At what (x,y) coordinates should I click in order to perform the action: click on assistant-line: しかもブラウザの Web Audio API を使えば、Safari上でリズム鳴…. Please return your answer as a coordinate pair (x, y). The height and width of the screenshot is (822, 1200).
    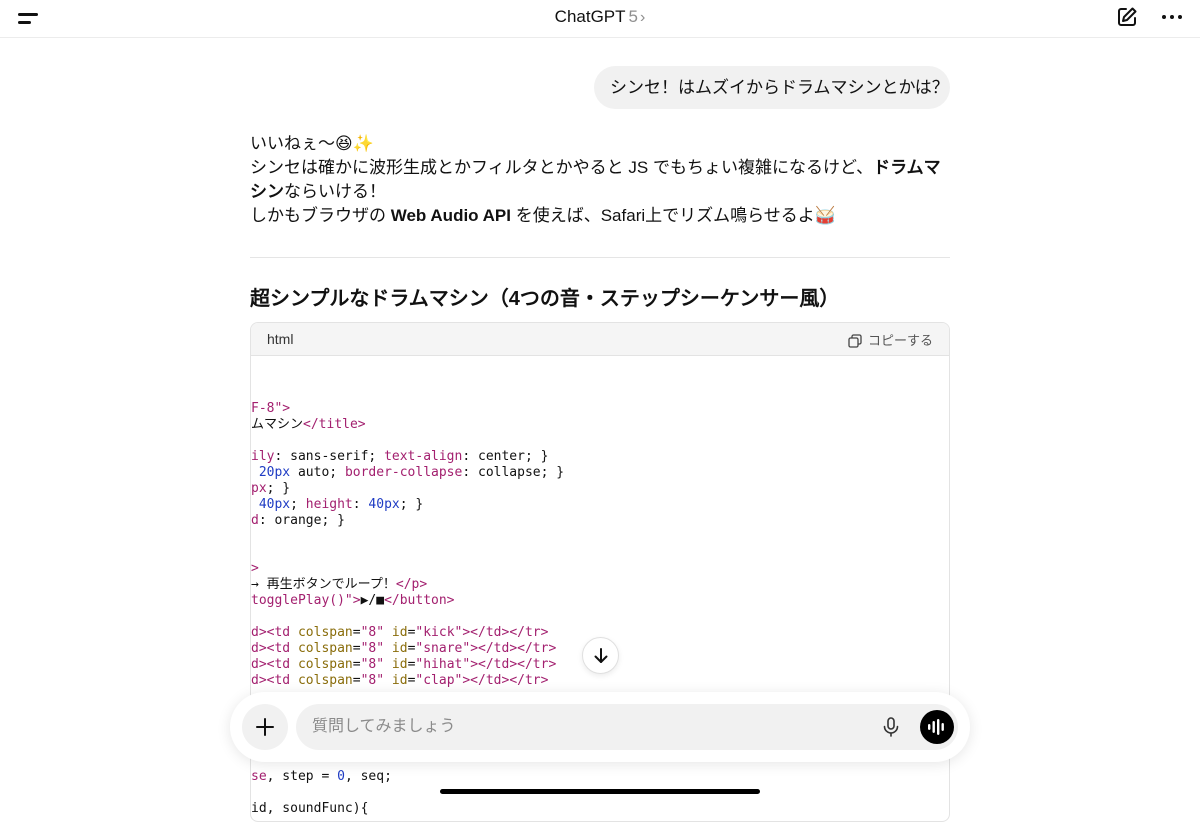
    Looking at the image, I should click on (543, 215).